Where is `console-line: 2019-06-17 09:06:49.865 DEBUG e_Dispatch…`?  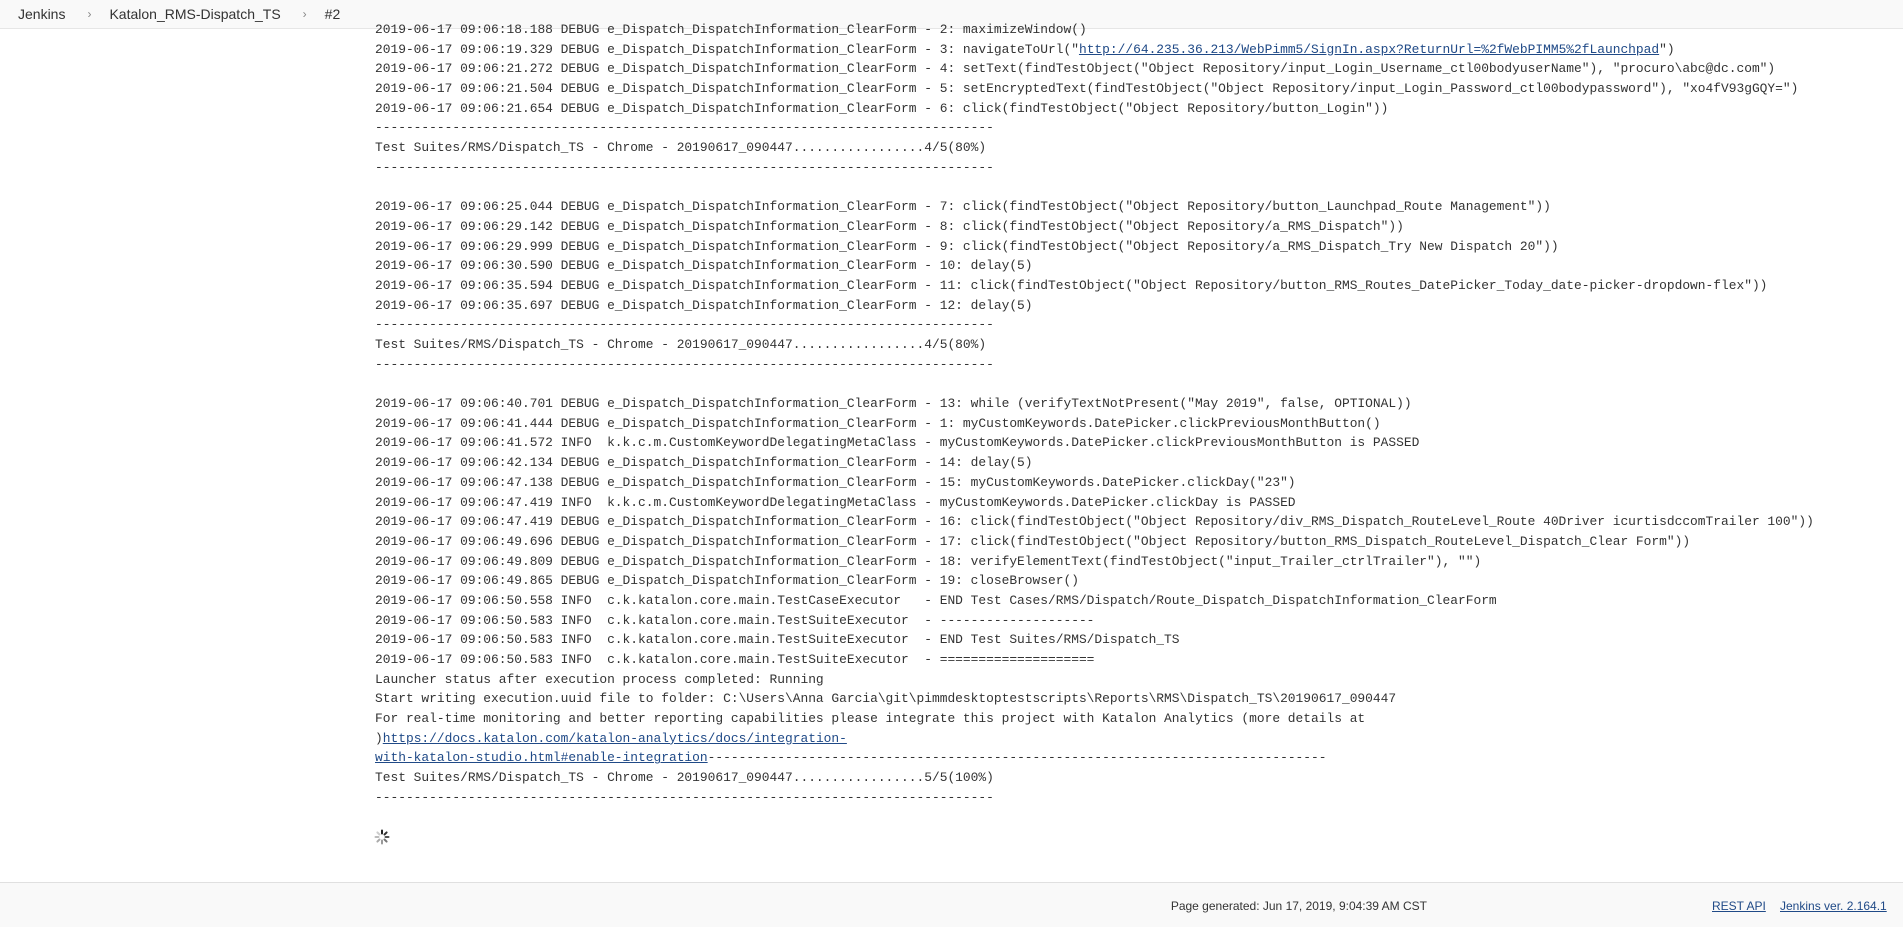 console-line: 2019-06-17 09:06:49.865 DEBUG e_Dispatch… is located at coordinates (727, 581).